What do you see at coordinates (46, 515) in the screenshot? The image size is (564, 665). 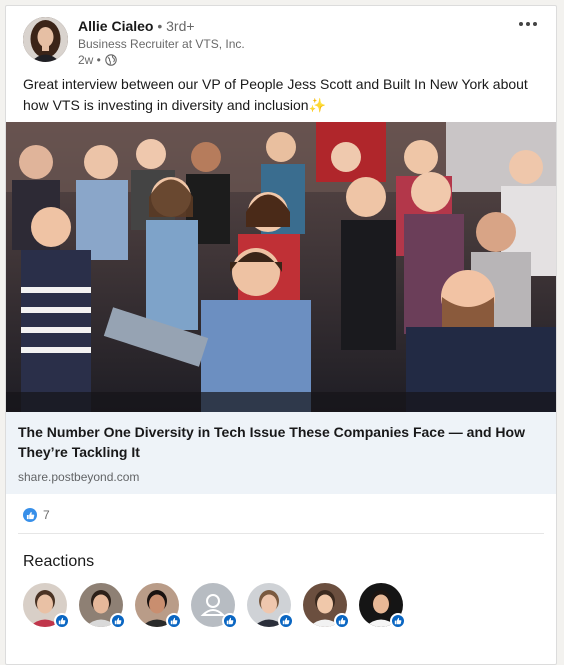 I see `reaction-count-value: 7` at bounding box center [46, 515].